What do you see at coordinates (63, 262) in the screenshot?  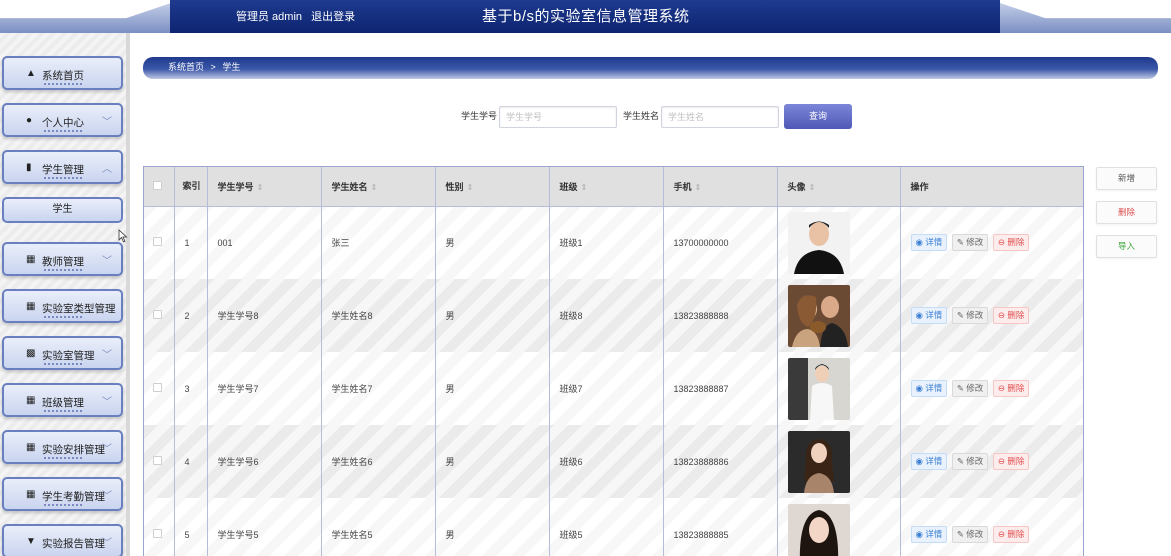 I see `sidebar-item-label: 教师管理` at bounding box center [63, 262].